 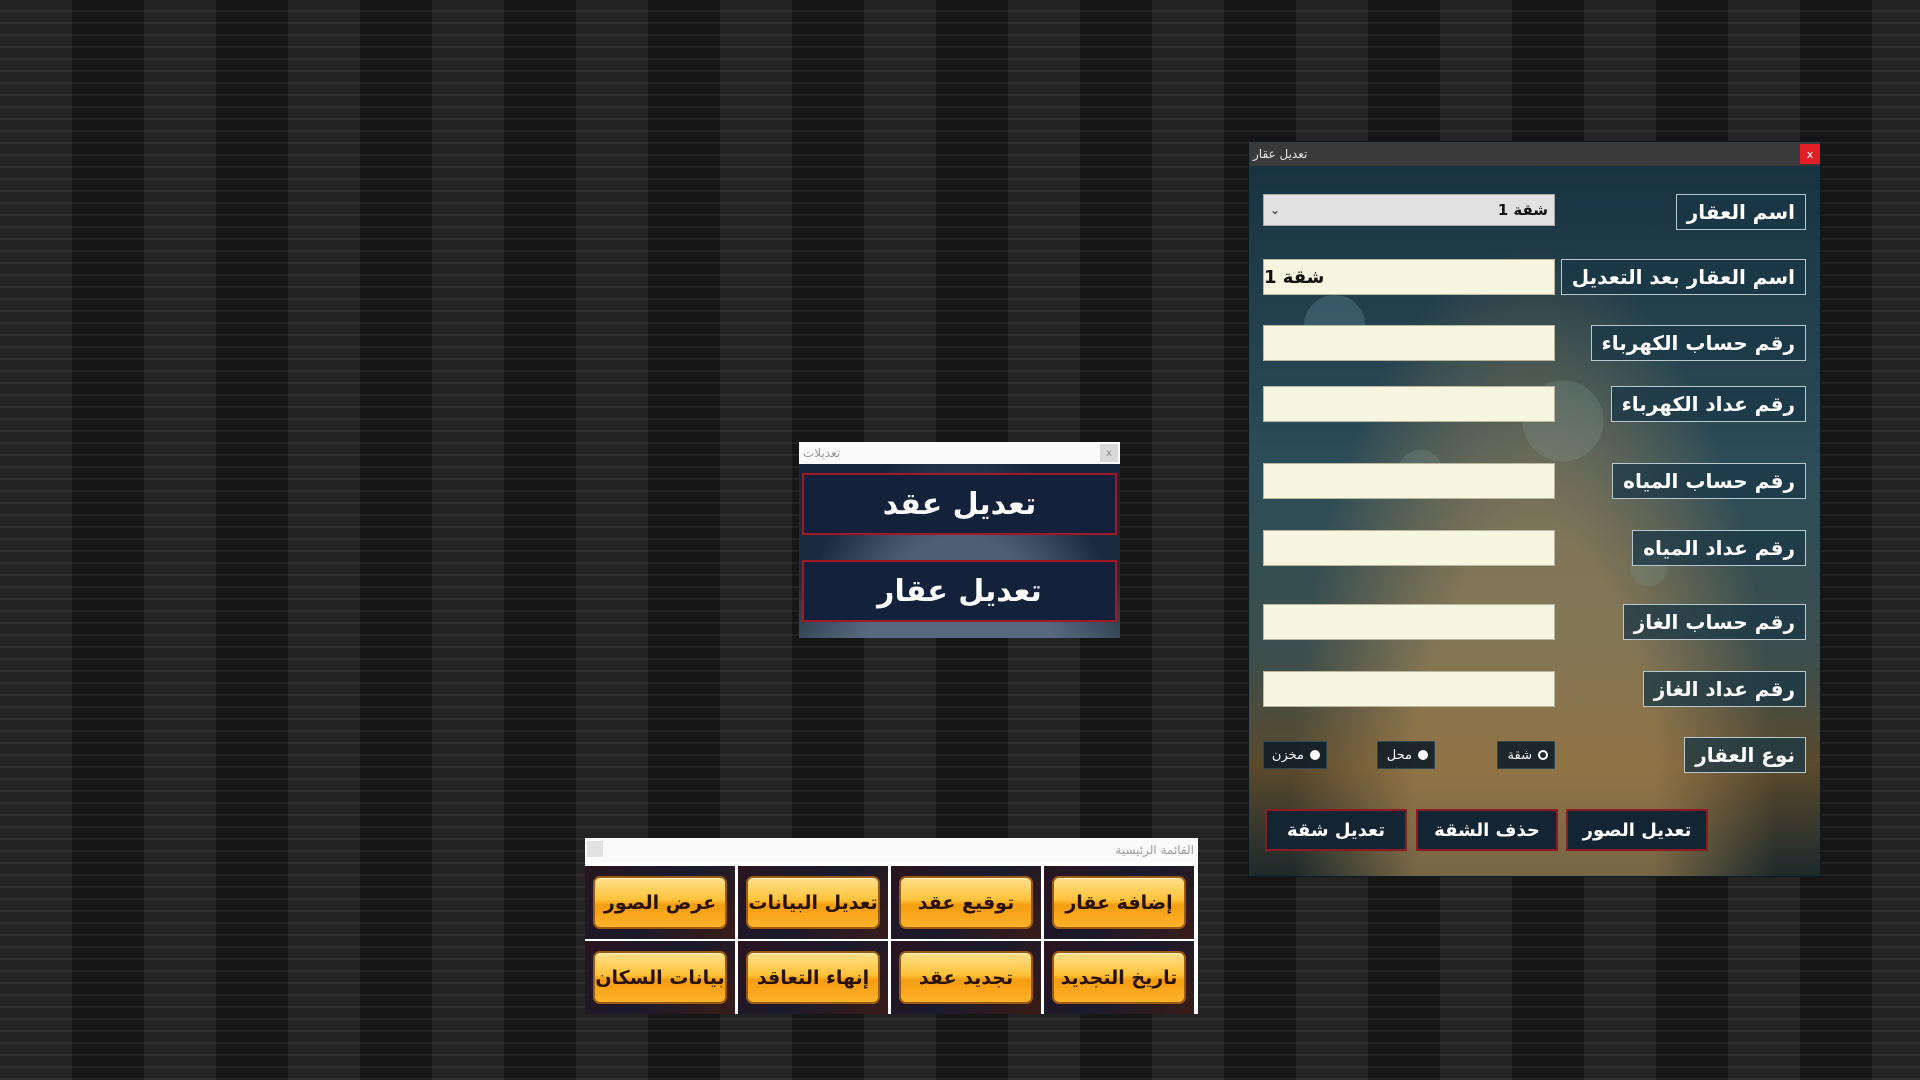 I want to click on radio-shop: محل, so click(x=1406, y=755).